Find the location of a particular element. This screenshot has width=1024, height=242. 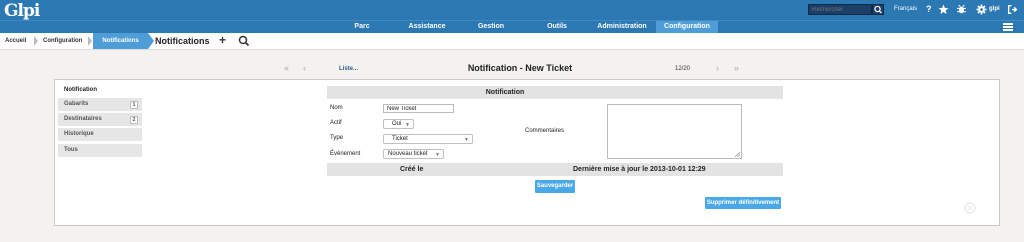

info-row is located at coordinates (555, 169).